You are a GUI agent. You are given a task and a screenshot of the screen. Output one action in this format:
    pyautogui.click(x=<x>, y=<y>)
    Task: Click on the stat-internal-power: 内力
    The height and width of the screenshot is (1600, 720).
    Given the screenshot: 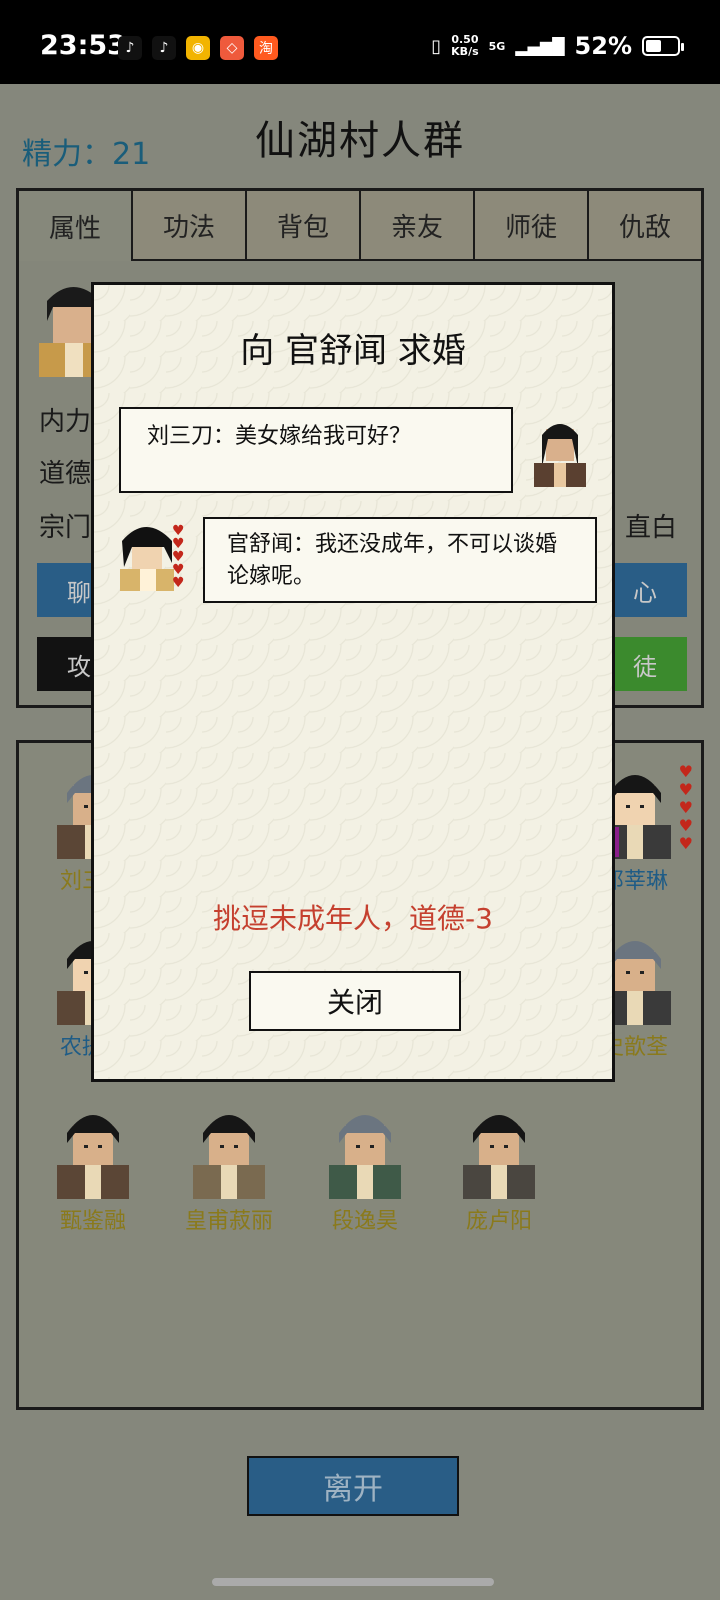 What is the action you would take?
    pyautogui.click(x=65, y=422)
    